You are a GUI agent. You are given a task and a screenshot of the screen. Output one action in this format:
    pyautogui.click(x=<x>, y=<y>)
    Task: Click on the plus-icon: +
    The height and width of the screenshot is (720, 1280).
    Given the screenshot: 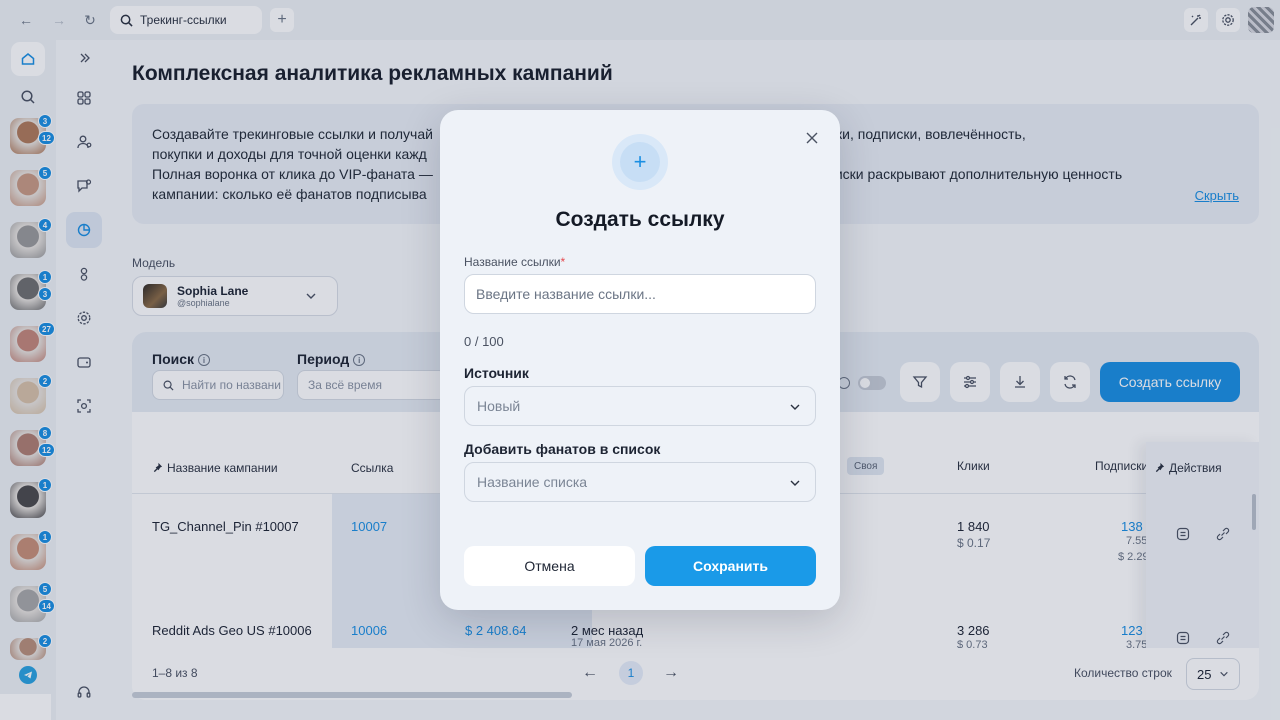 What is the action you would take?
    pyautogui.click(x=640, y=162)
    